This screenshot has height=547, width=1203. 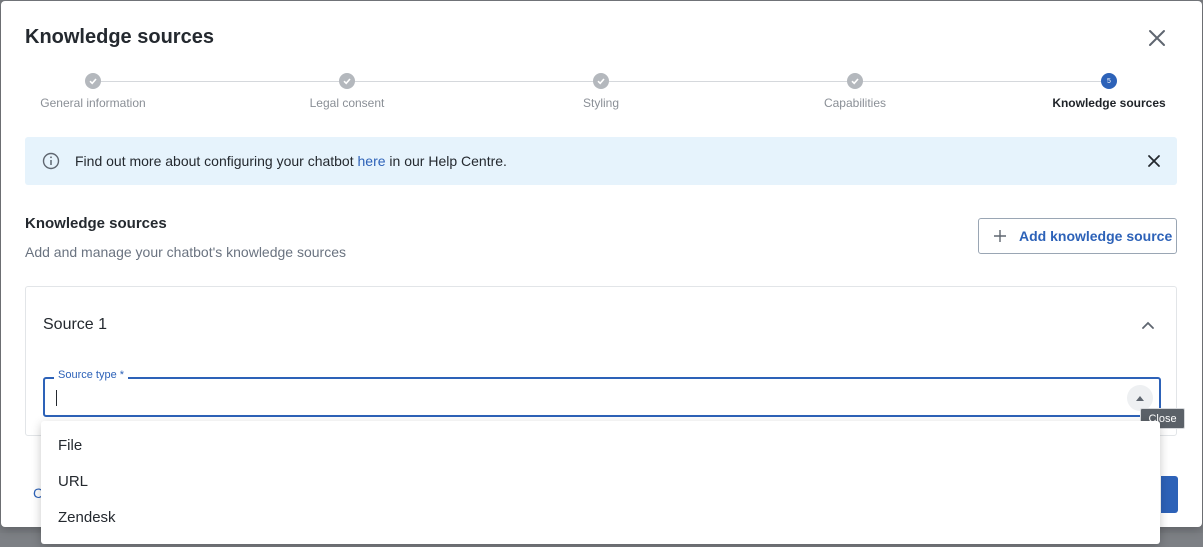 I want to click on section-title: Knowledge sources, so click(x=96, y=223).